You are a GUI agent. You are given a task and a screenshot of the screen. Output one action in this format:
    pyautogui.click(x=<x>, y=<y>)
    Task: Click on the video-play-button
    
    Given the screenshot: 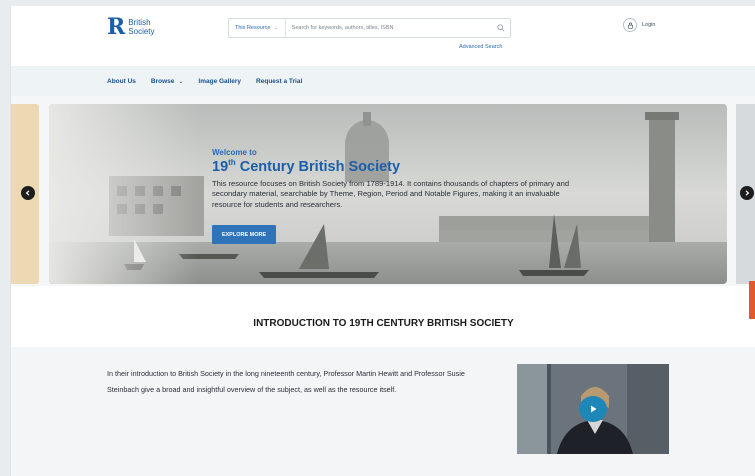 What is the action you would take?
    pyautogui.click(x=593, y=409)
    